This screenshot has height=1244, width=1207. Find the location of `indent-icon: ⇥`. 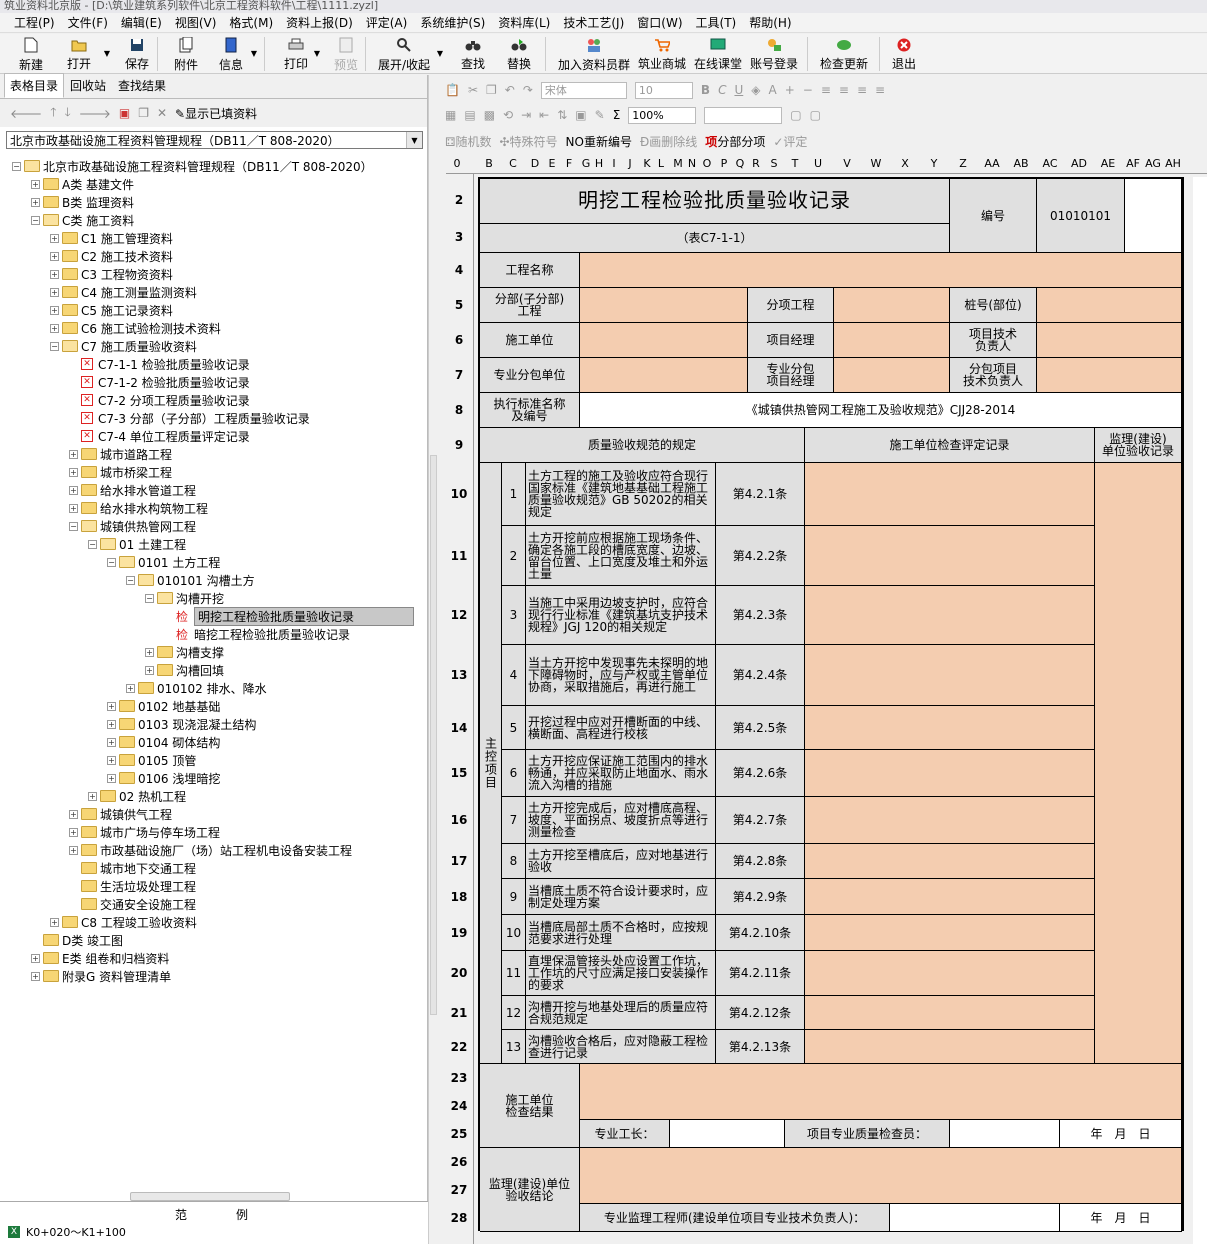

indent-icon: ⇥ is located at coordinates (526, 115).